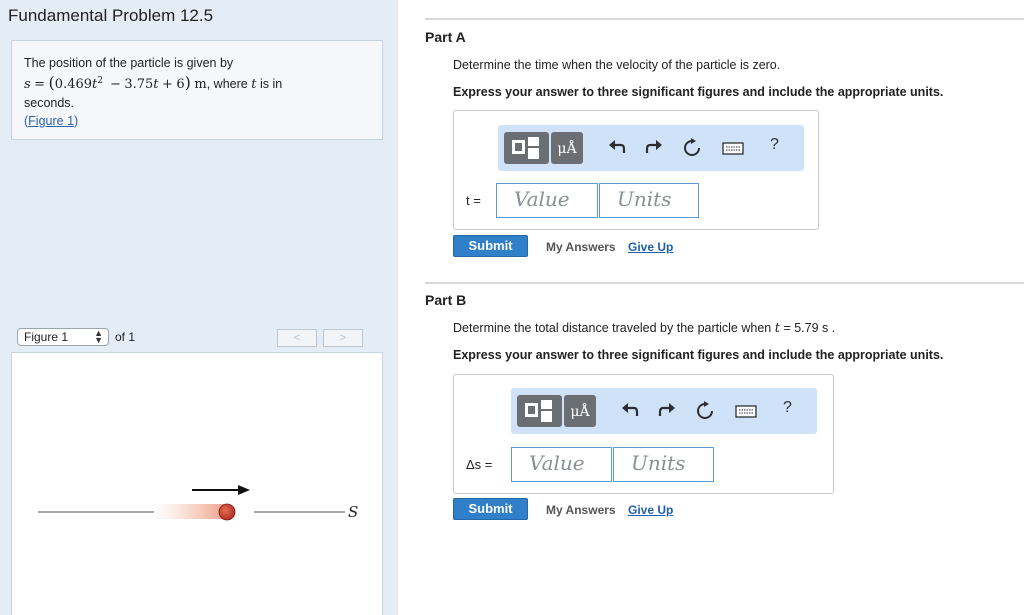 The width and height of the screenshot is (1024, 615). What do you see at coordinates (197, 338) in the screenshot?
I see `figure-header: Figure 1 ▲ ▼ of 1 < >` at bounding box center [197, 338].